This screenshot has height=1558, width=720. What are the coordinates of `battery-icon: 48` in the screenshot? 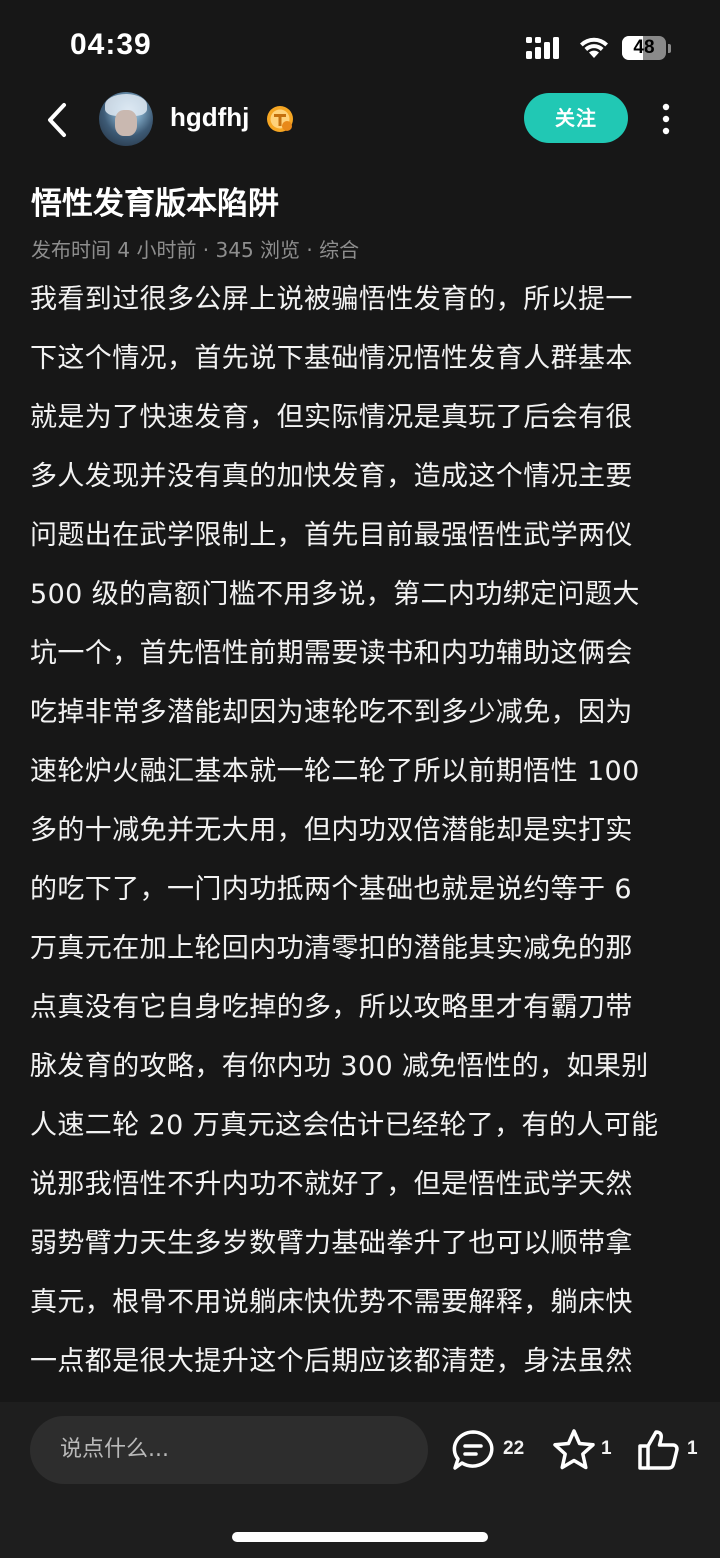 It's located at (644, 48).